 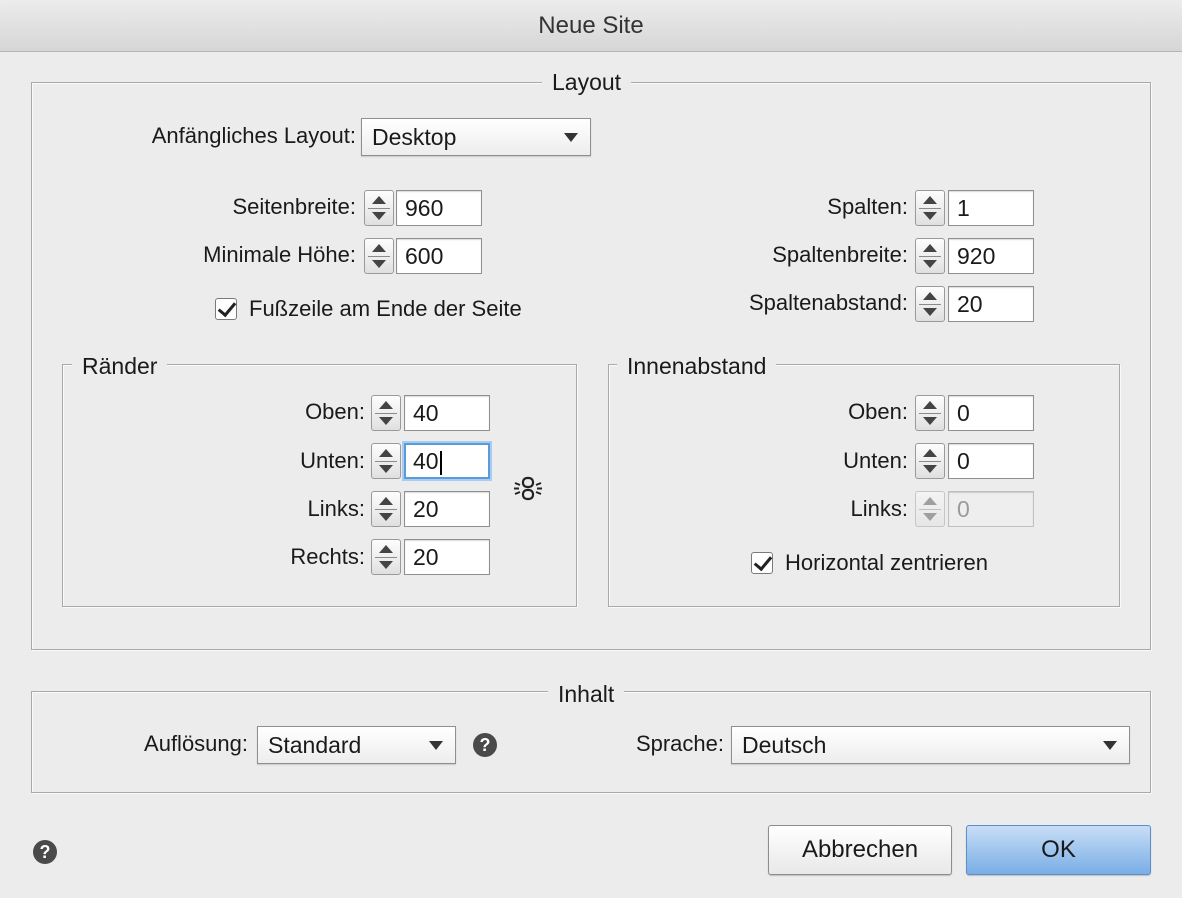 I want to click on min-height-stepper, so click(x=379, y=256).